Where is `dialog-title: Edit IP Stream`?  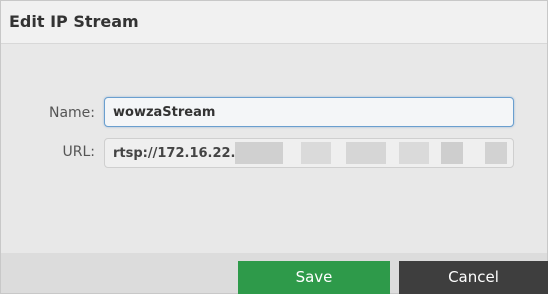
dialog-title: Edit IP Stream is located at coordinates (74, 21).